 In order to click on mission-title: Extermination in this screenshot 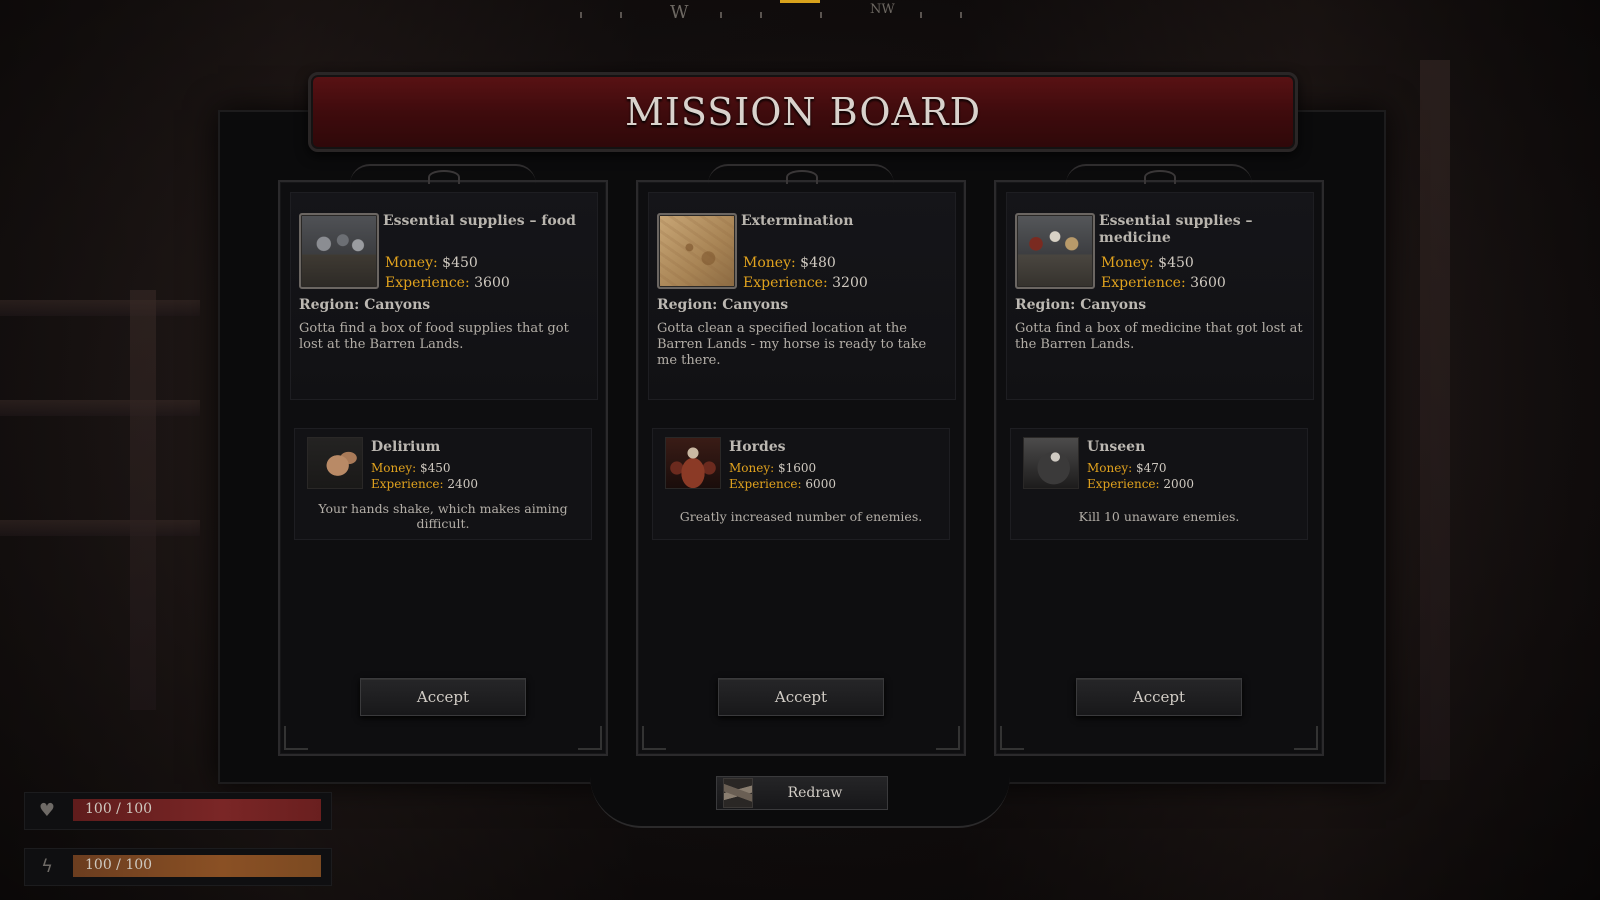, I will do `click(797, 221)`.